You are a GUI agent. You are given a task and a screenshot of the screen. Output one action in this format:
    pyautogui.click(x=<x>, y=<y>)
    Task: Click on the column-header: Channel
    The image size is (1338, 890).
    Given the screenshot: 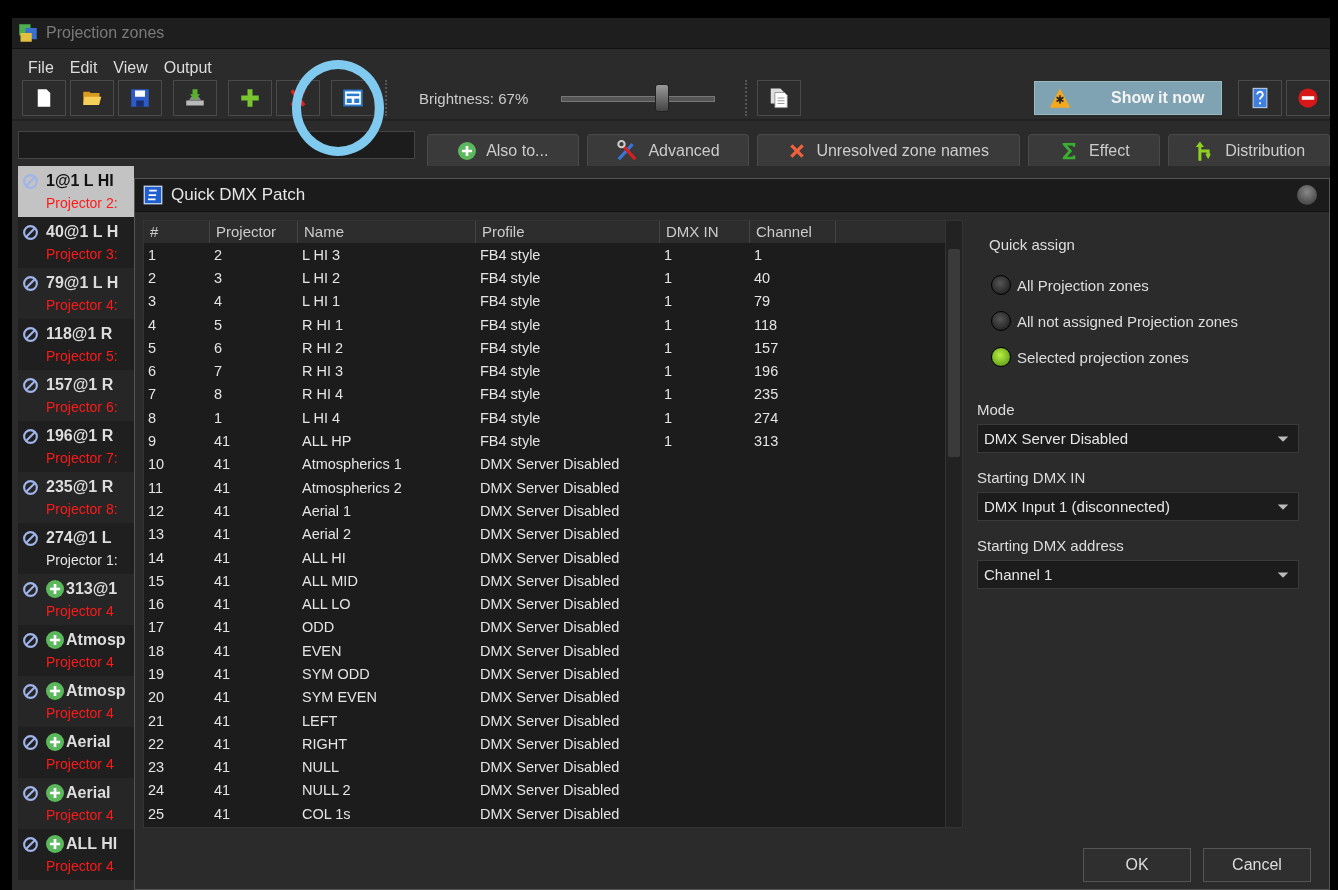 What is the action you would take?
    pyautogui.click(x=793, y=232)
    